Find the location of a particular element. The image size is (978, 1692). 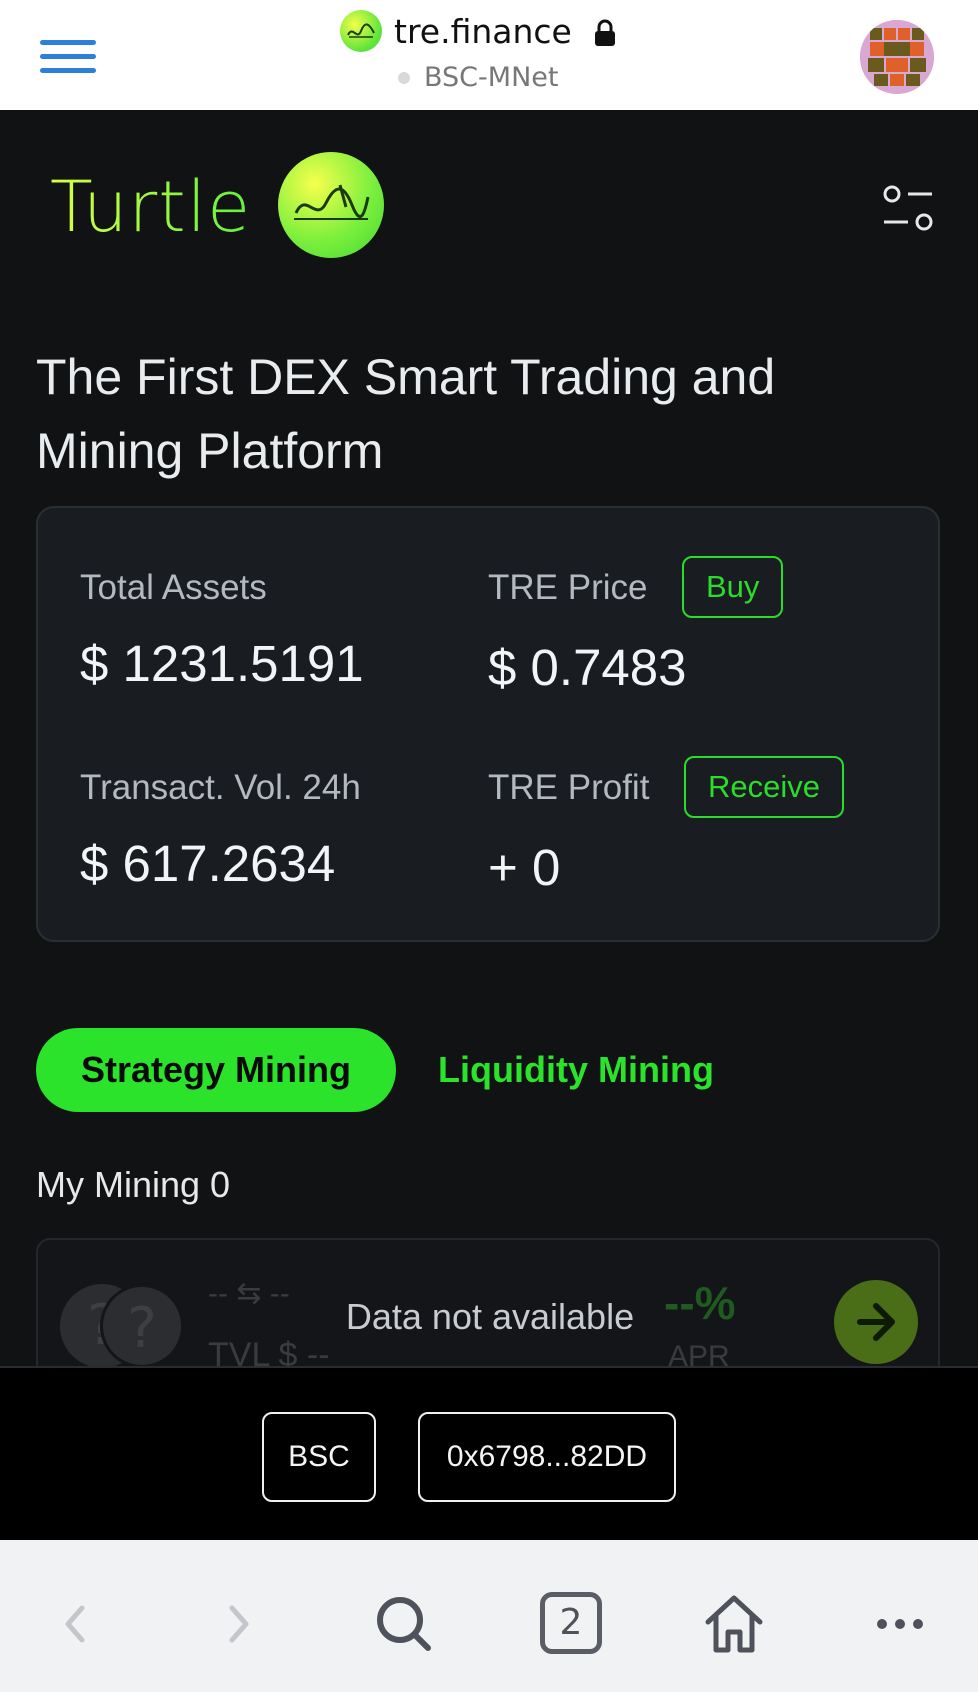

tre-price-stat: TRE Price $ 0.7483 is located at coordinates (587, 632).